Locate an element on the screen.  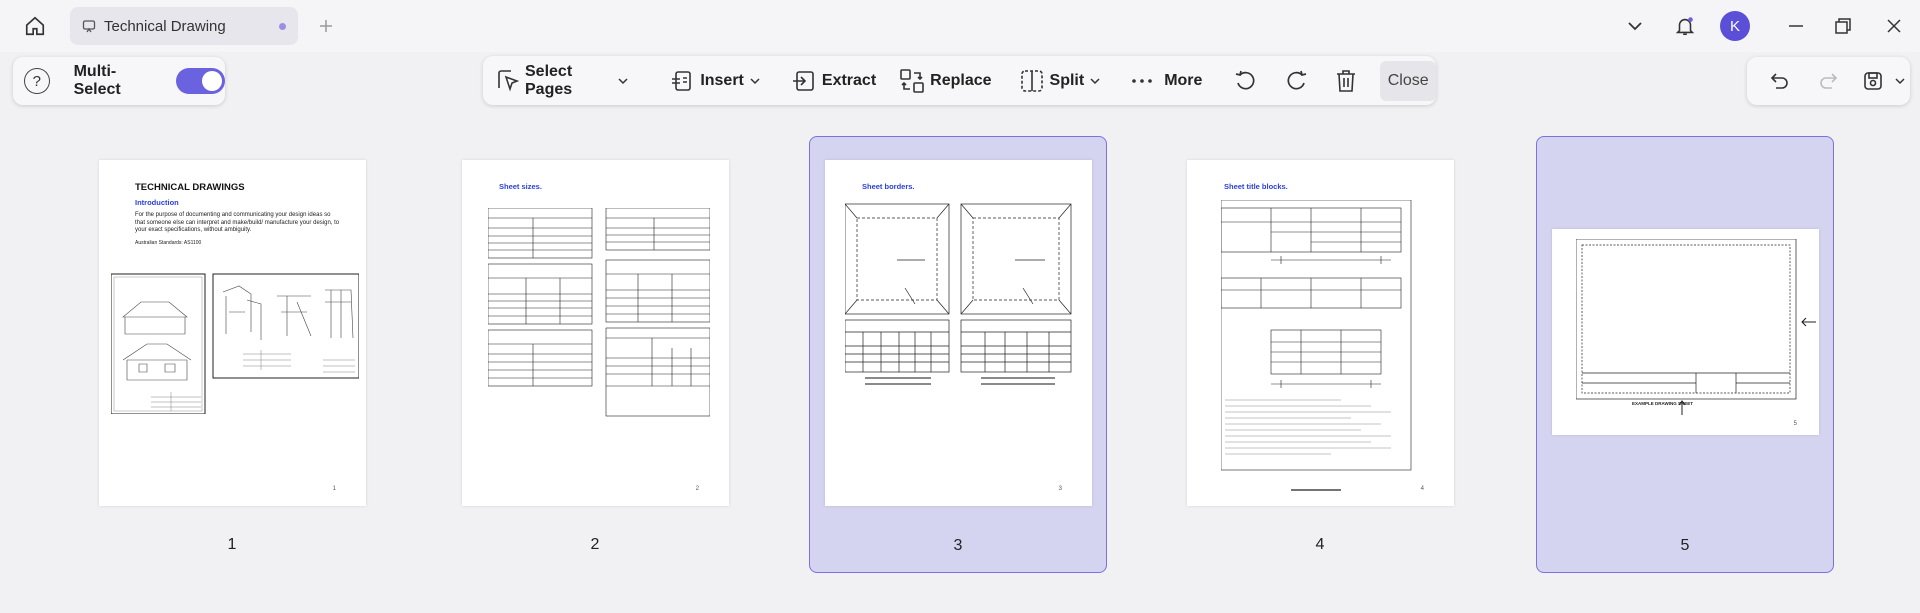
toggle-knob is located at coordinates (212, 81).